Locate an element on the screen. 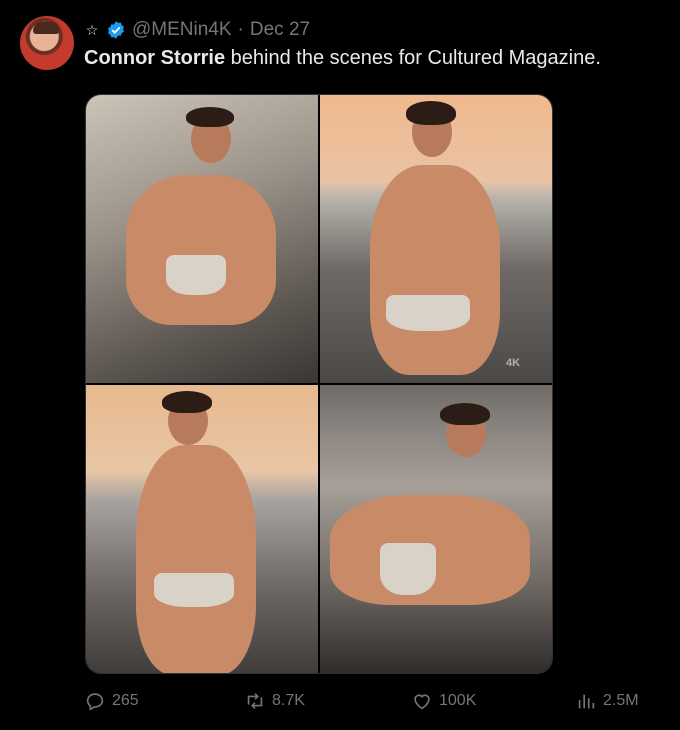 The width and height of the screenshot is (680, 730). reply-count: 265 is located at coordinates (125, 700).